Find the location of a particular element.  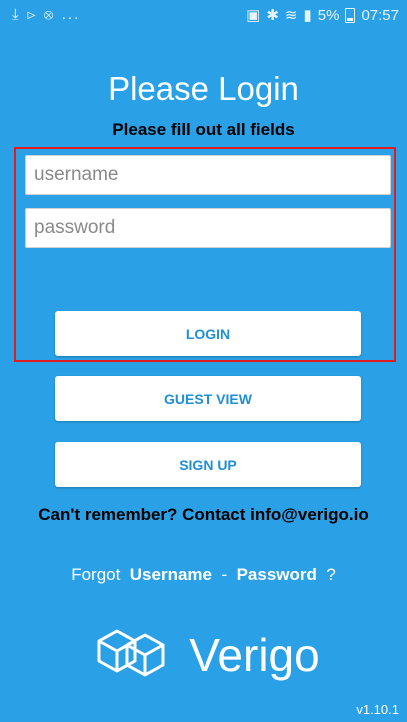

forgot-password-link: Password is located at coordinates (277, 574).